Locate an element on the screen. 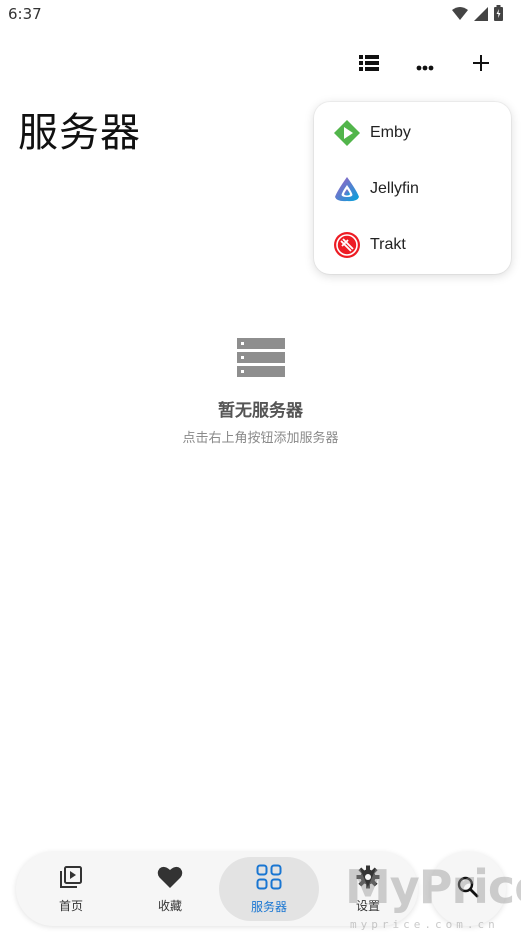 The height and width of the screenshot is (934, 521). menu-item-trakt: Trakt is located at coordinates (412, 245).